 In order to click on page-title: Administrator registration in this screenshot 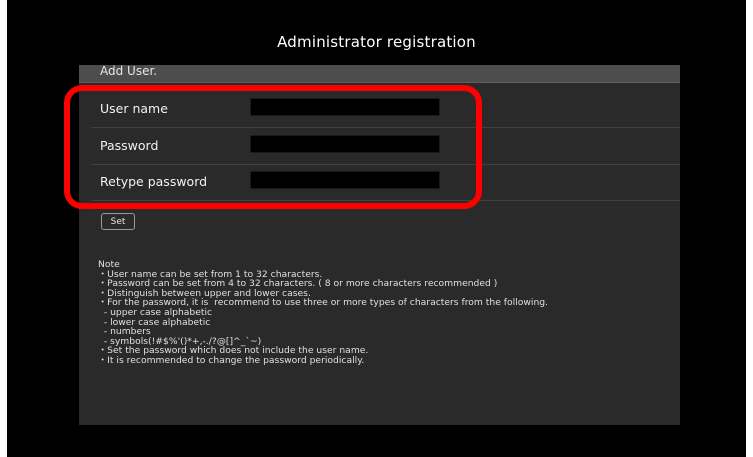, I will do `click(376, 42)`.